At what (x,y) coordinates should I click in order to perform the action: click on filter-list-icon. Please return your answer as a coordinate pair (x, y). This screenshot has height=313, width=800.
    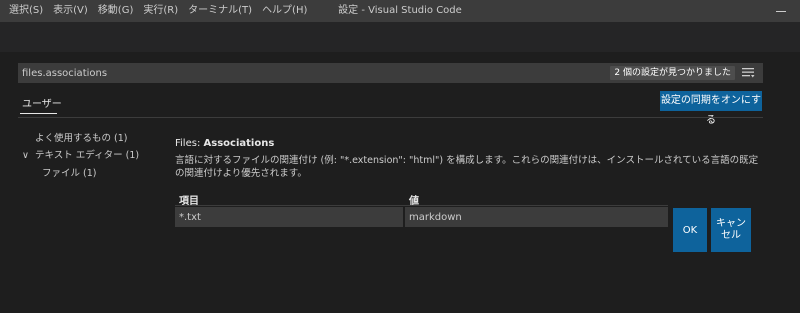
    Looking at the image, I should click on (748, 73).